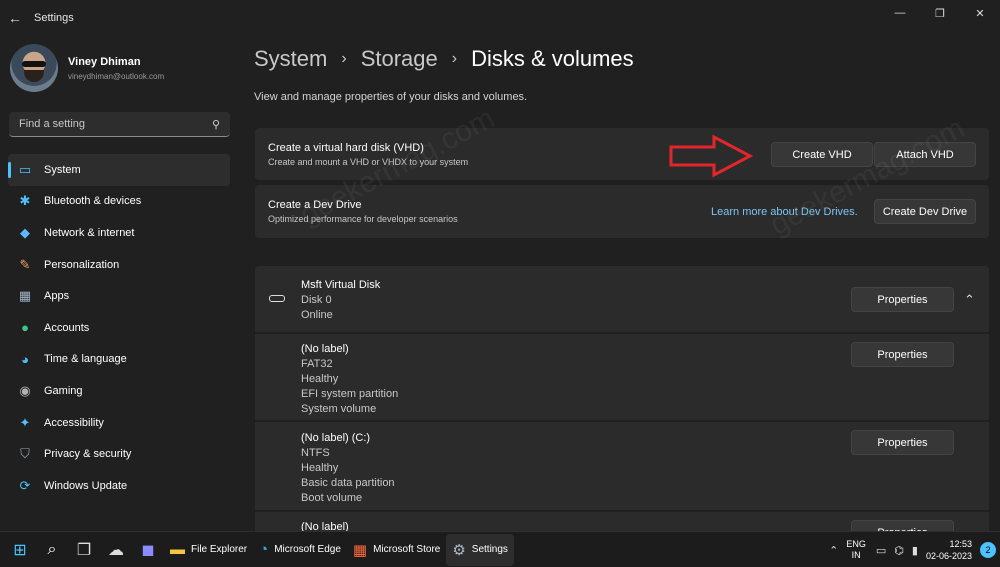 This screenshot has width=1000, height=567. Describe the element at coordinates (63, 390) in the screenshot. I see `sidebar-item-label: Gaming` at that location.